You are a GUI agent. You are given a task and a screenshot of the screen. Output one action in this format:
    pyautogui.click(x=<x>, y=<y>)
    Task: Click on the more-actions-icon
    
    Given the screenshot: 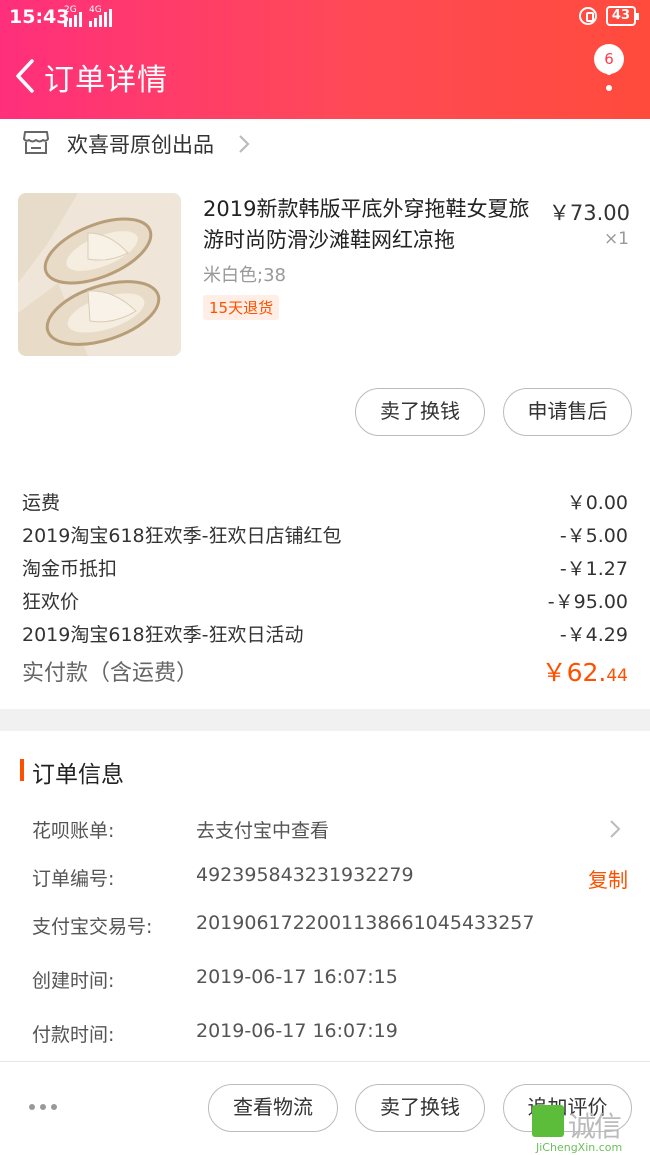 What is the action you would take?
    pyautogui.click(x=43, y=1107)
    